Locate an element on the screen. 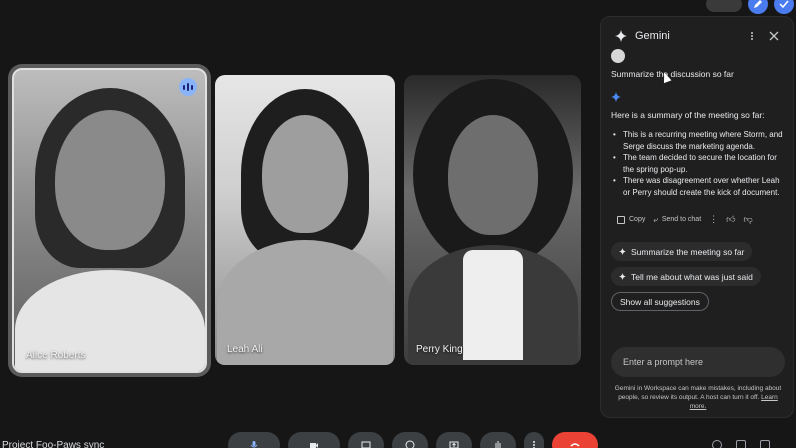  show-all-label: Show all suggestions is located at coordinates (660, 301).